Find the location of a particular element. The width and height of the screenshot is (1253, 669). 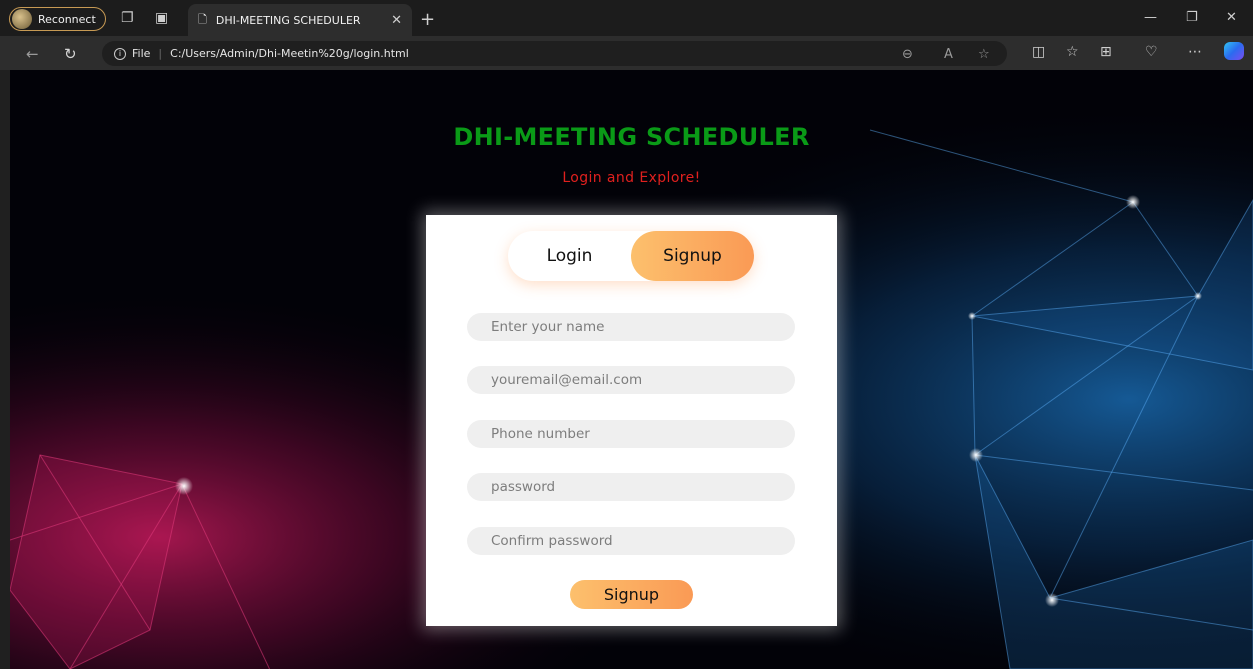

split-screen-icon: ◫ is located at coordinates (1038, 52).